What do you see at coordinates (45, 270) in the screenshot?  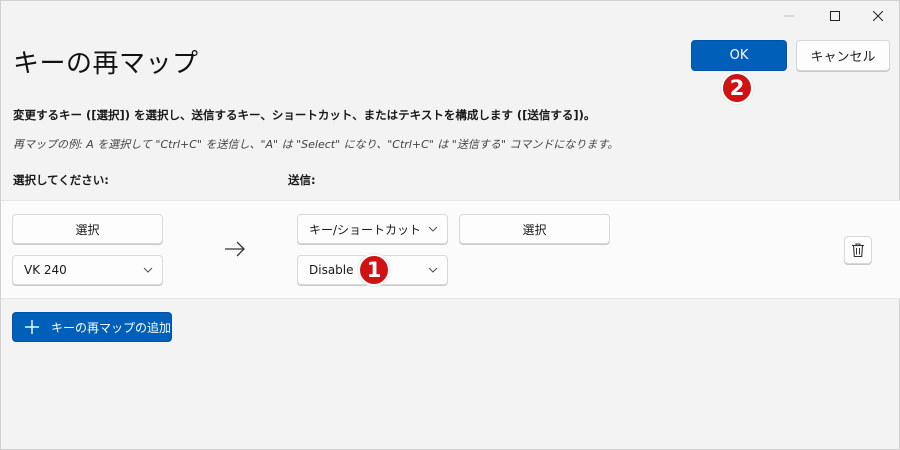 I see `source-key-value: VK 240` at bounding box center [45, 270].